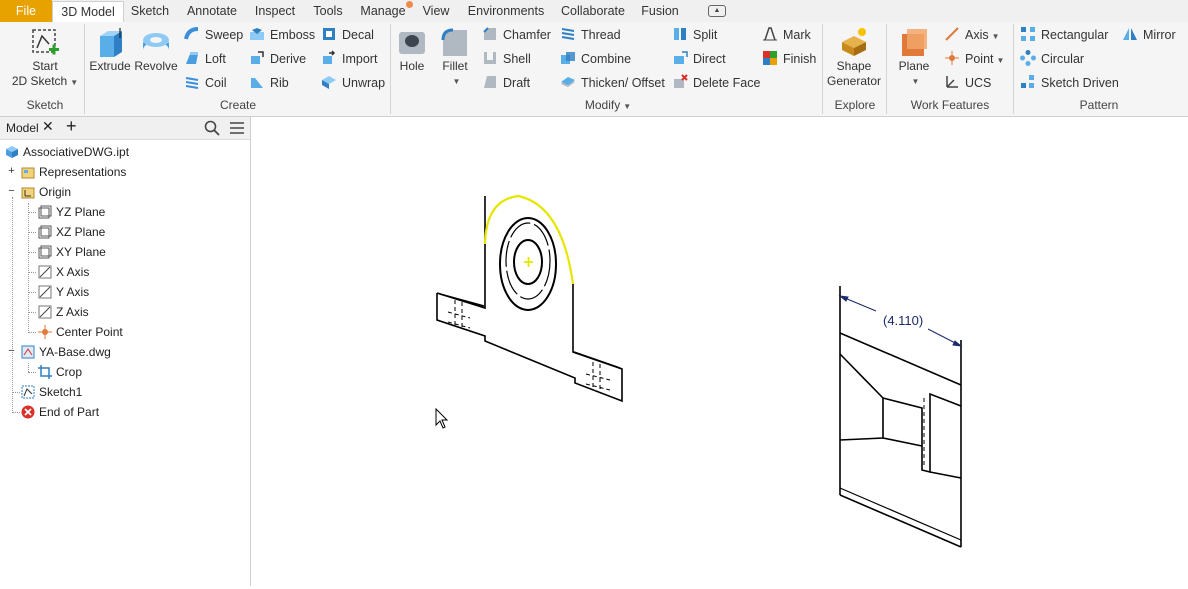 This screenshot has height=589, width=1188. I want to click on thread-button: Thread, so click(590, 35).